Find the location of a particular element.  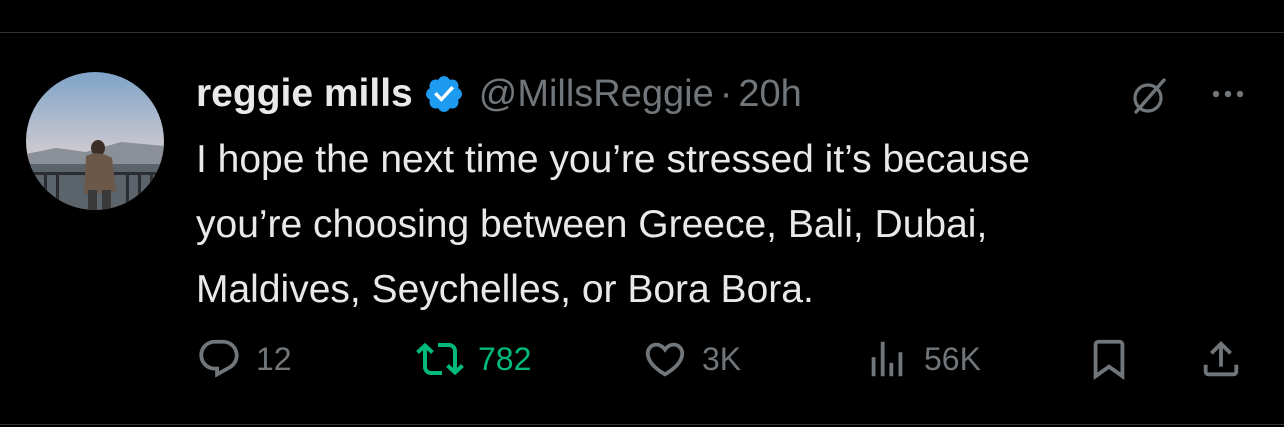

action-bar: 12 782 3K 56K is located at coordinates (726, 359).